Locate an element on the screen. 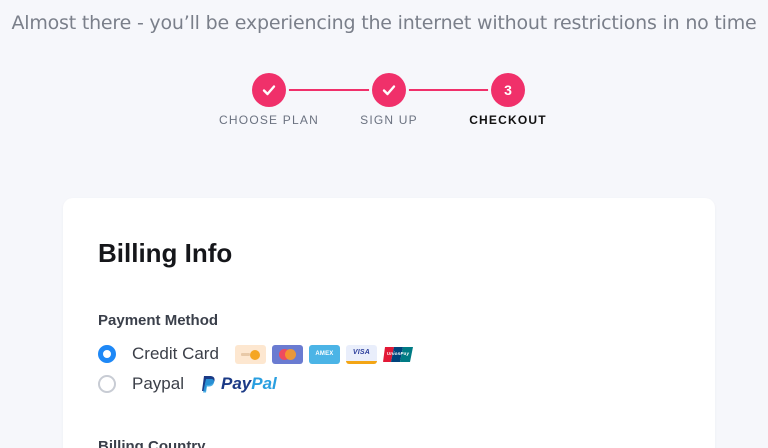  paypal-logo-text-pay: Pay is located at coordinates (236, 383).